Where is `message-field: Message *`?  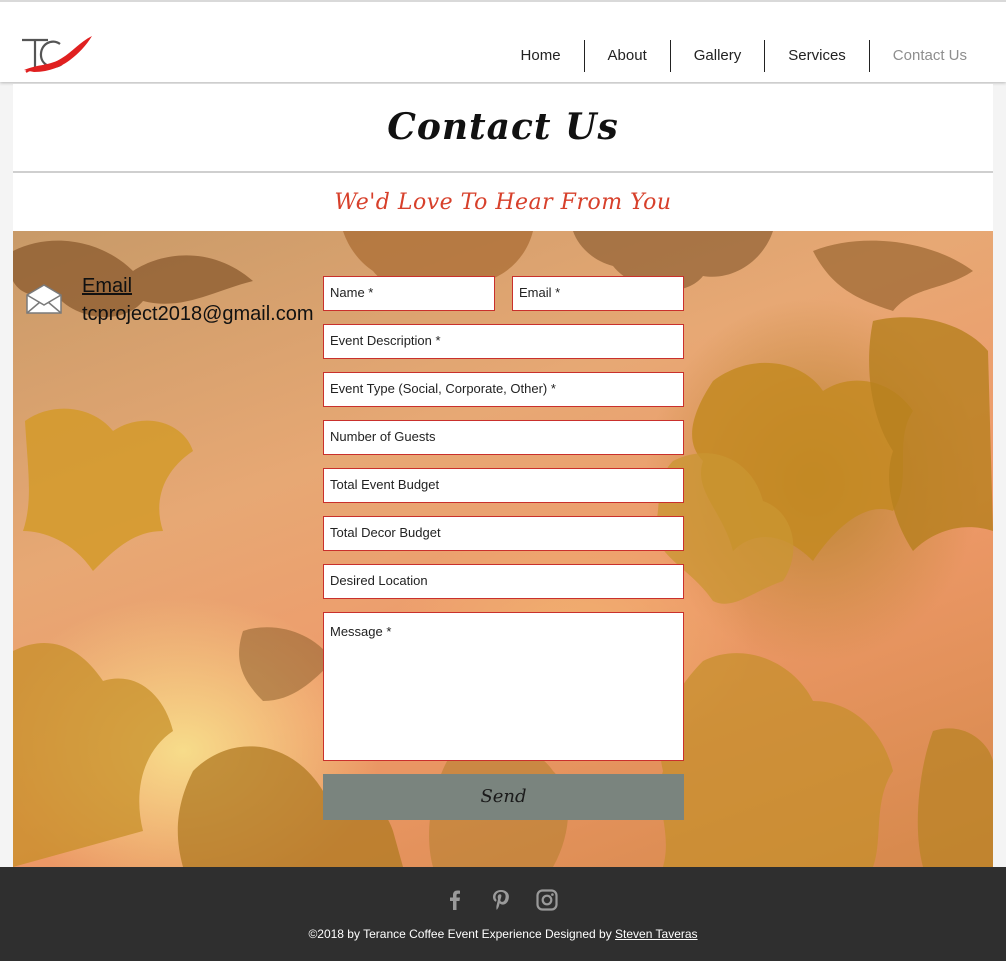 message-field: Message * is located at coordinates (503, 686).